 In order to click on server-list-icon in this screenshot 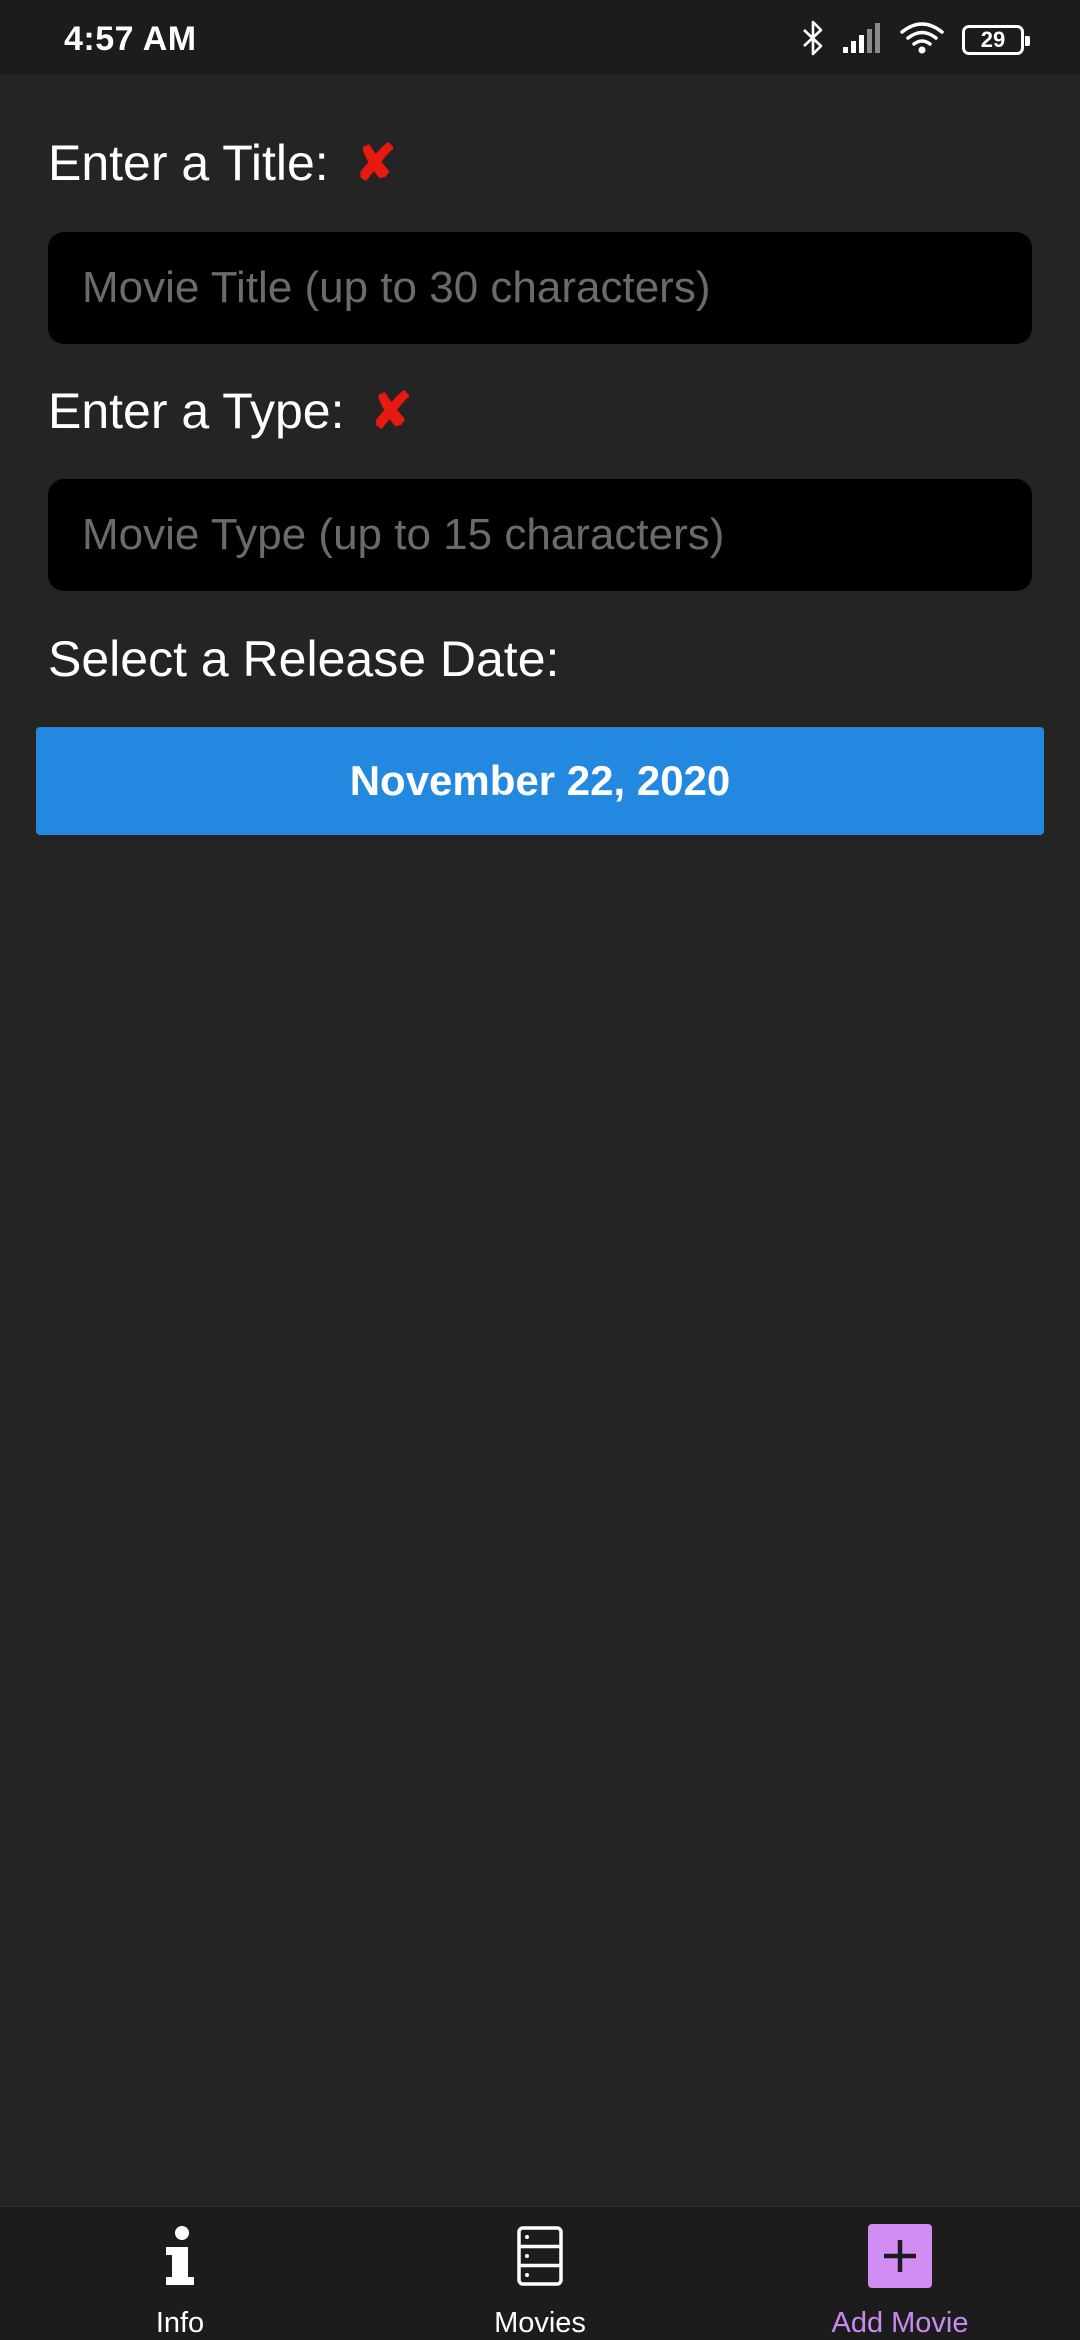, I will do `click(540, 2256)`.